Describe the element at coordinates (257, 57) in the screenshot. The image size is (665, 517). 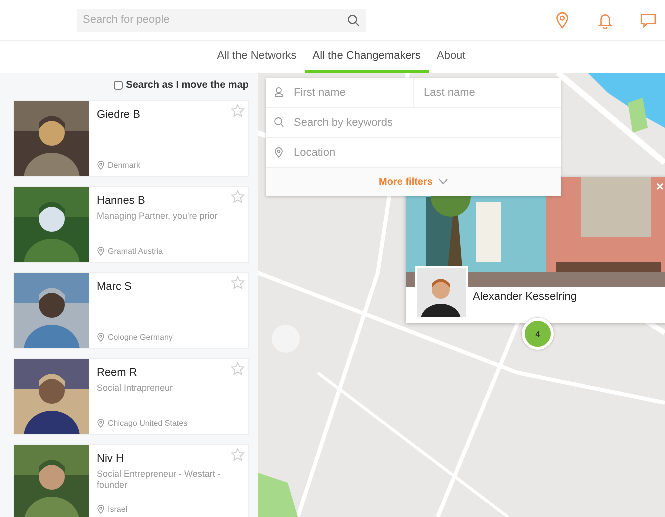
I see `nav-tab: All the Networks` at that location.